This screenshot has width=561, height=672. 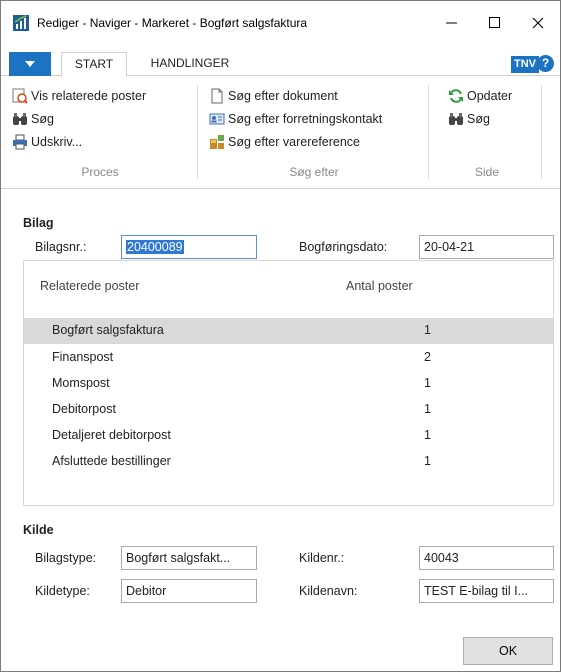 I want to click on refresh-button: Opdater, so click(x=480, y=96).